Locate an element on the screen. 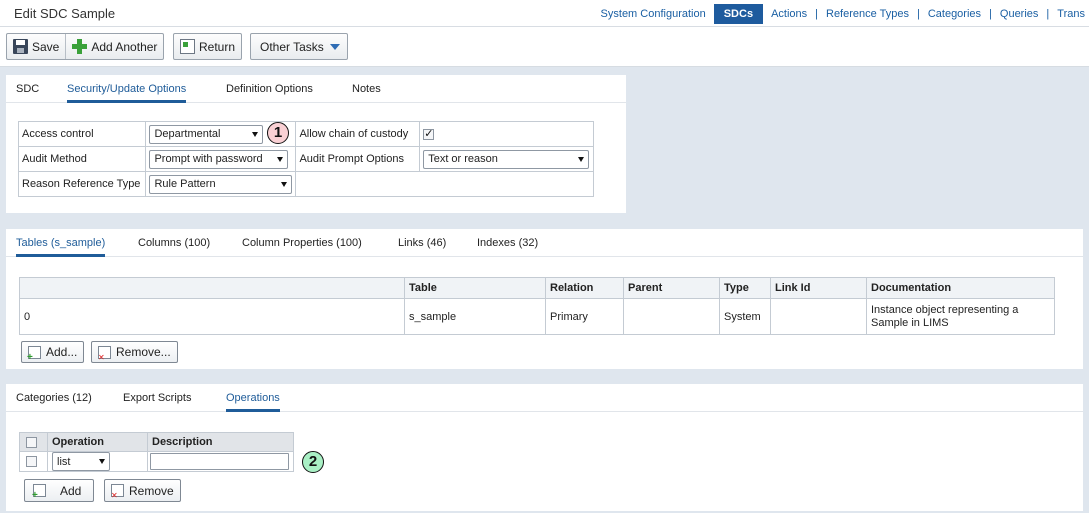  other-tasks-button: Other Tasks is located at coordinates (299, 46).